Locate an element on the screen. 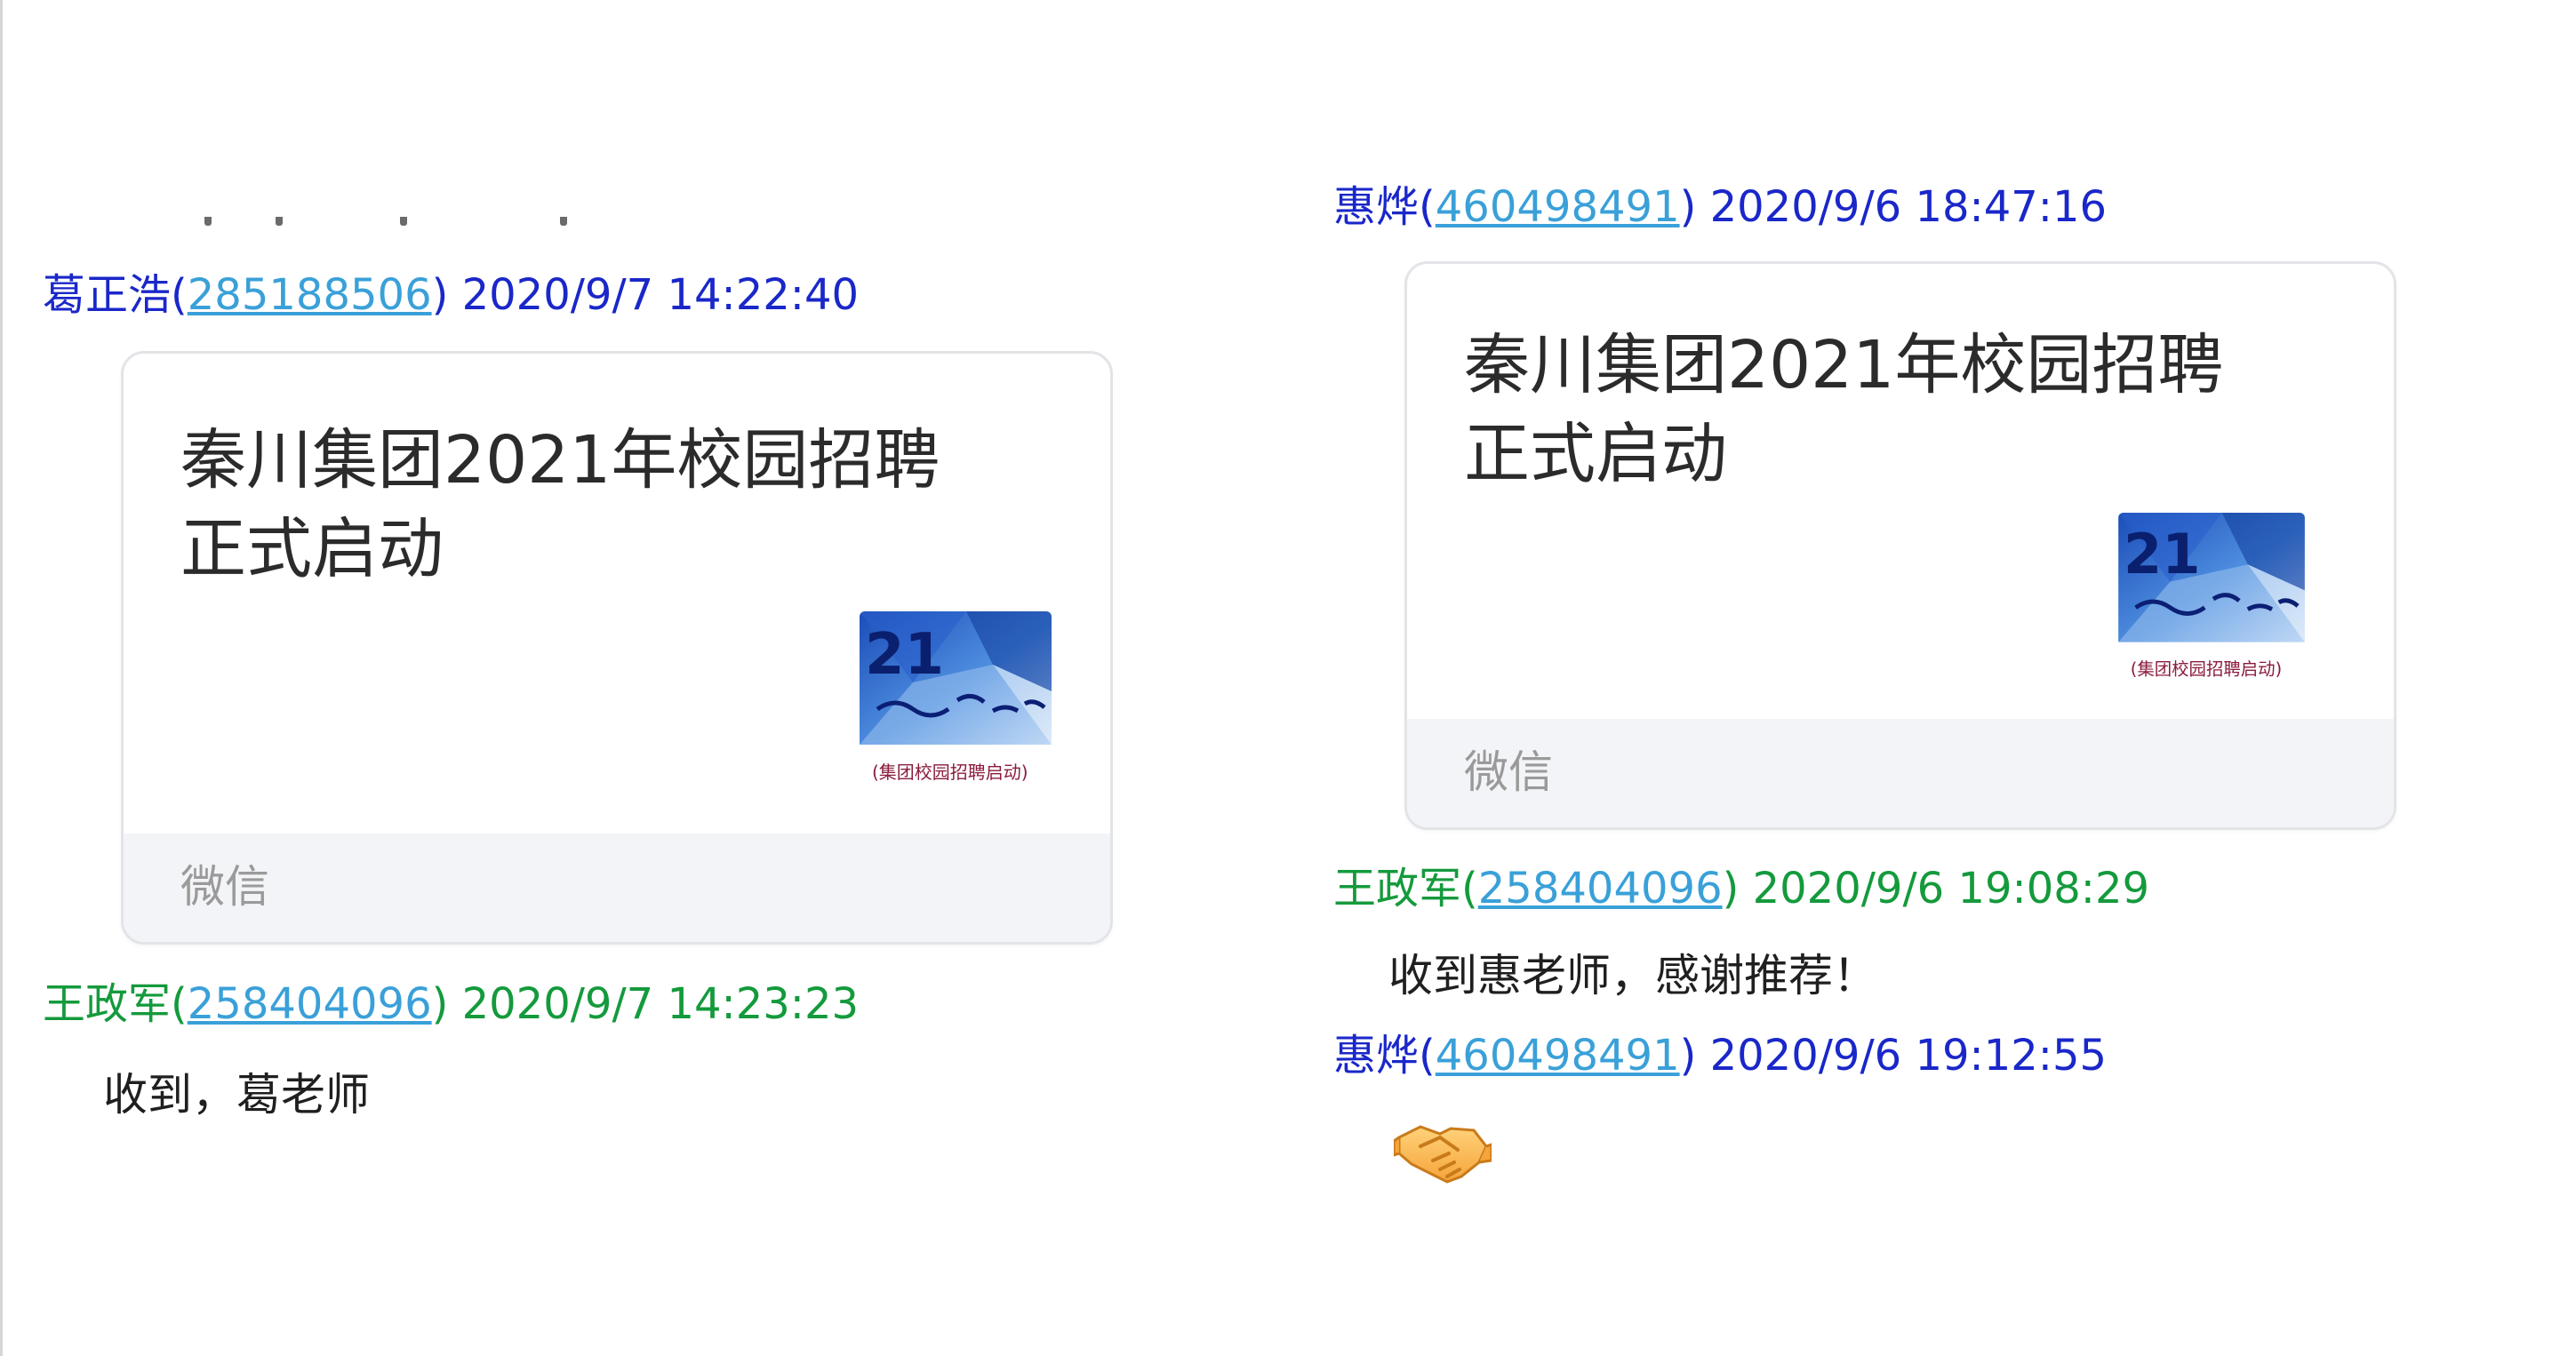  message-timestamp: 2020/9/7 14:22:40 is located at coordinates (654, 295).